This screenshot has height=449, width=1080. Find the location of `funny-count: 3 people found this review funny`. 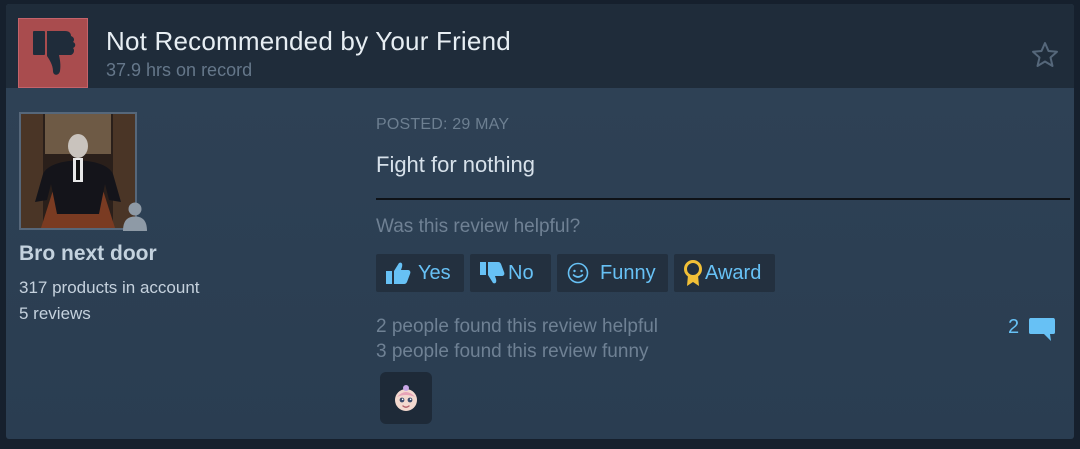

funny-count: 3 people found this review funny is located at coordinates (512, 351).